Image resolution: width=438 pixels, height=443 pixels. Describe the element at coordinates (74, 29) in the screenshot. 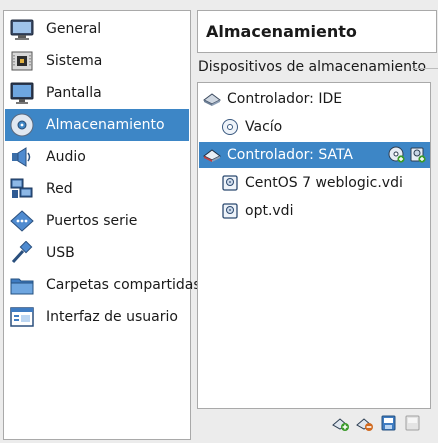

I see `sidebar-item-label: General` at that location.